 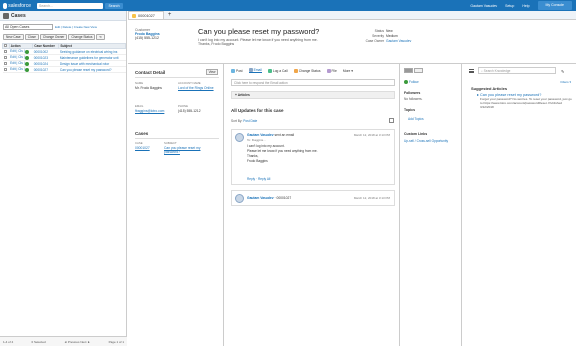 I want to click on follow-button: Follow, so click(x=411, y=82).